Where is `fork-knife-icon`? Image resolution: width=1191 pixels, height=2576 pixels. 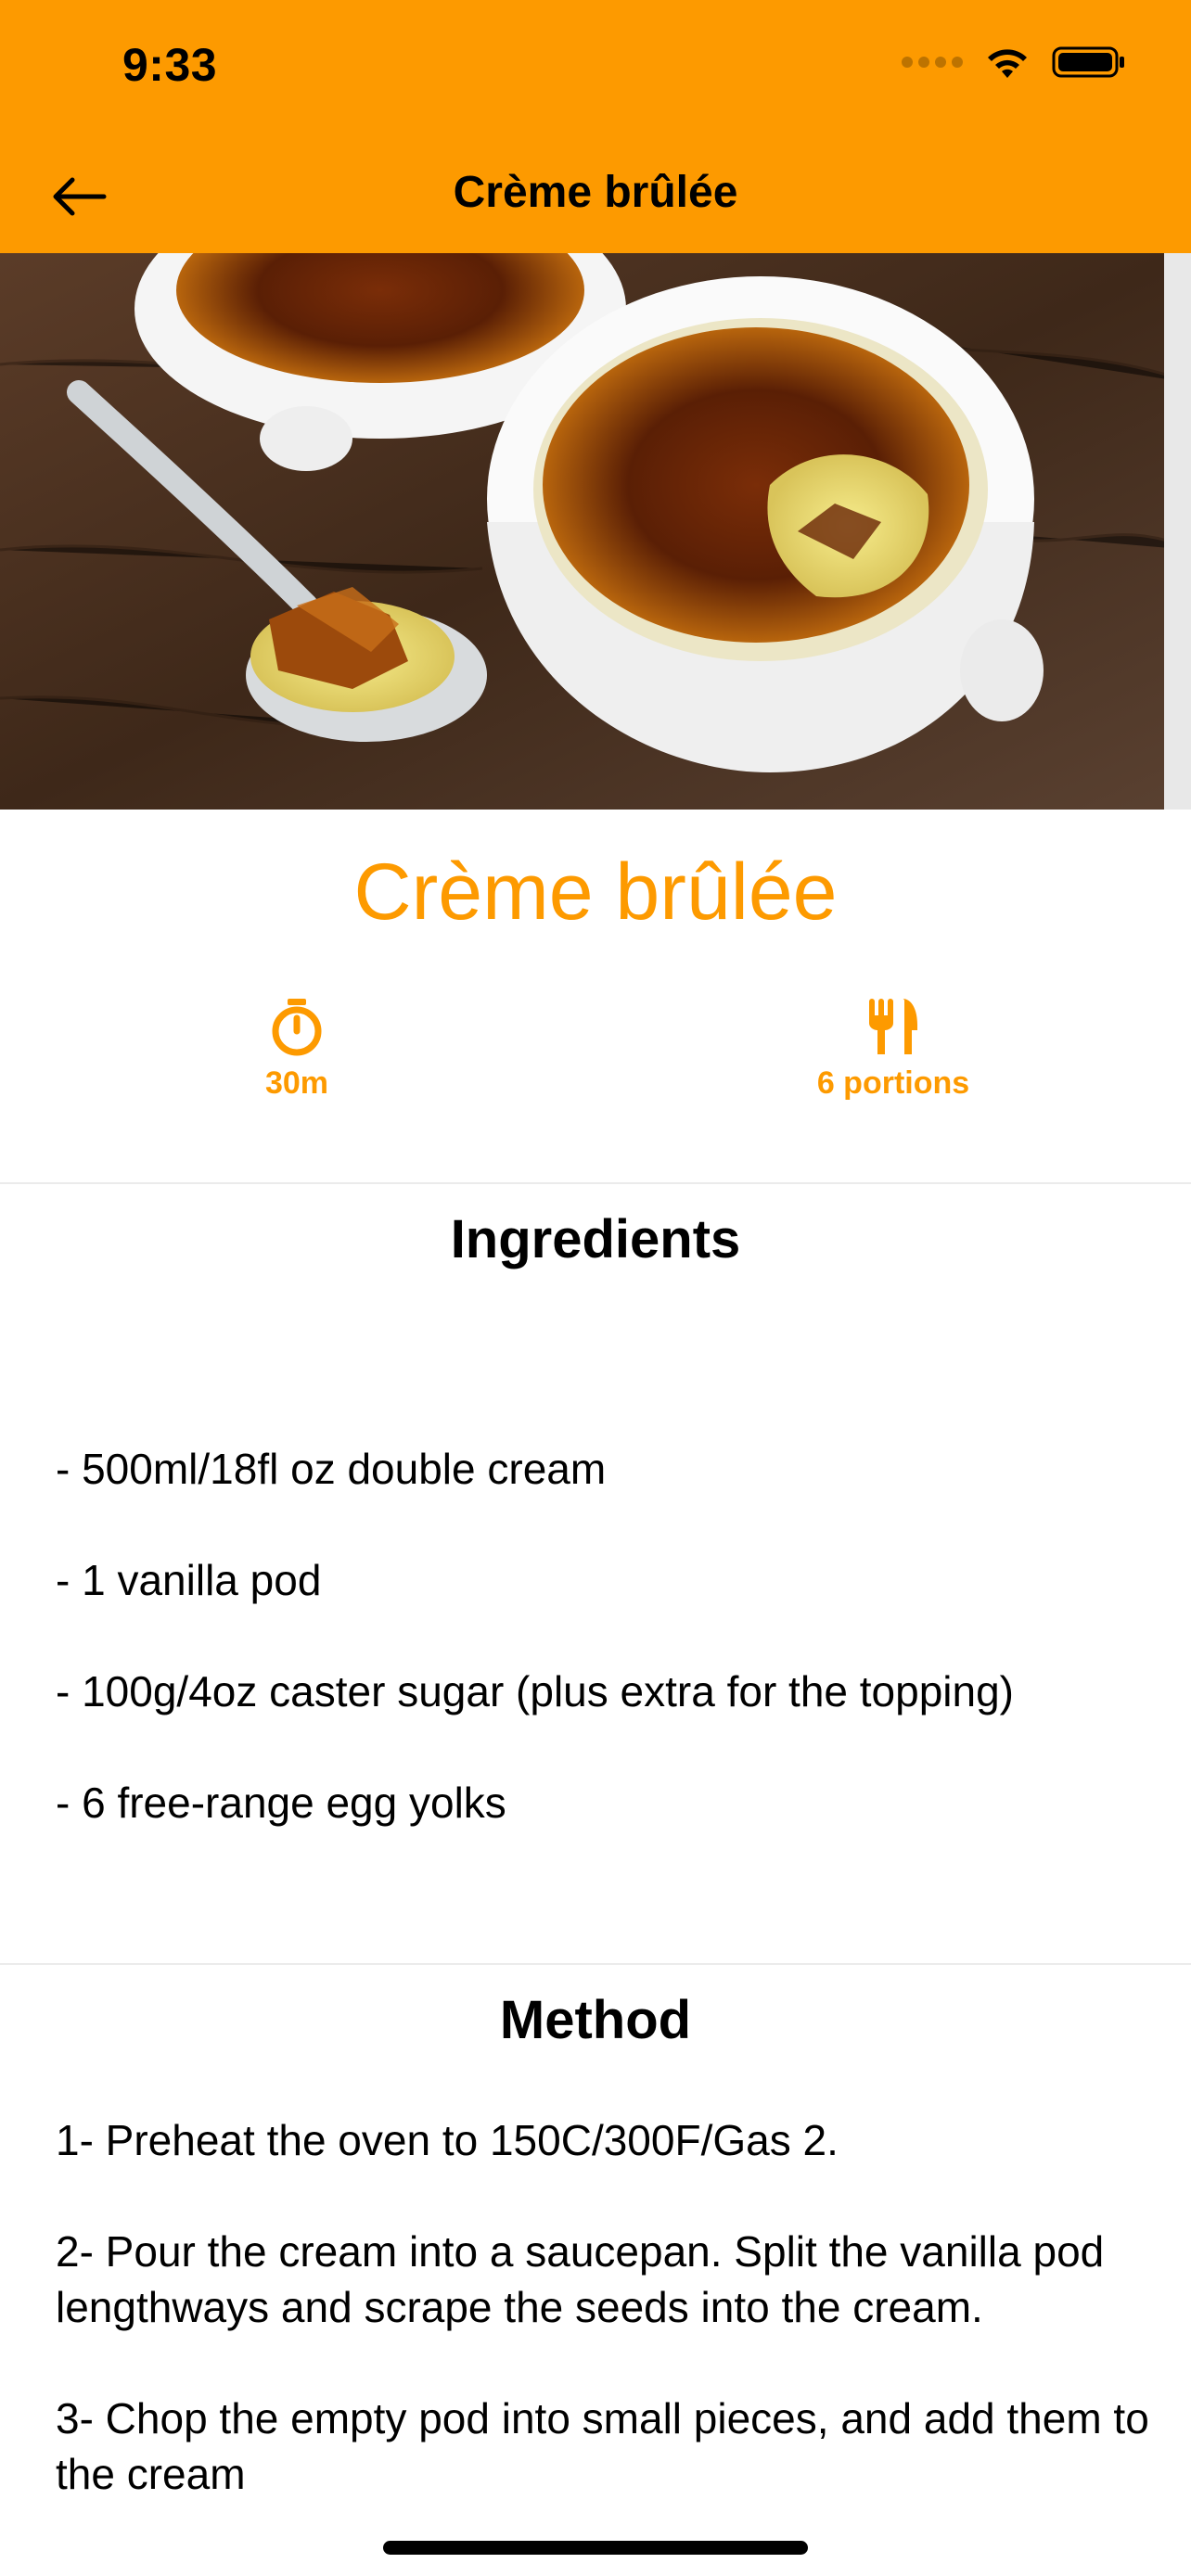
fork-knife-icon is located at coordinates (893, 1026).